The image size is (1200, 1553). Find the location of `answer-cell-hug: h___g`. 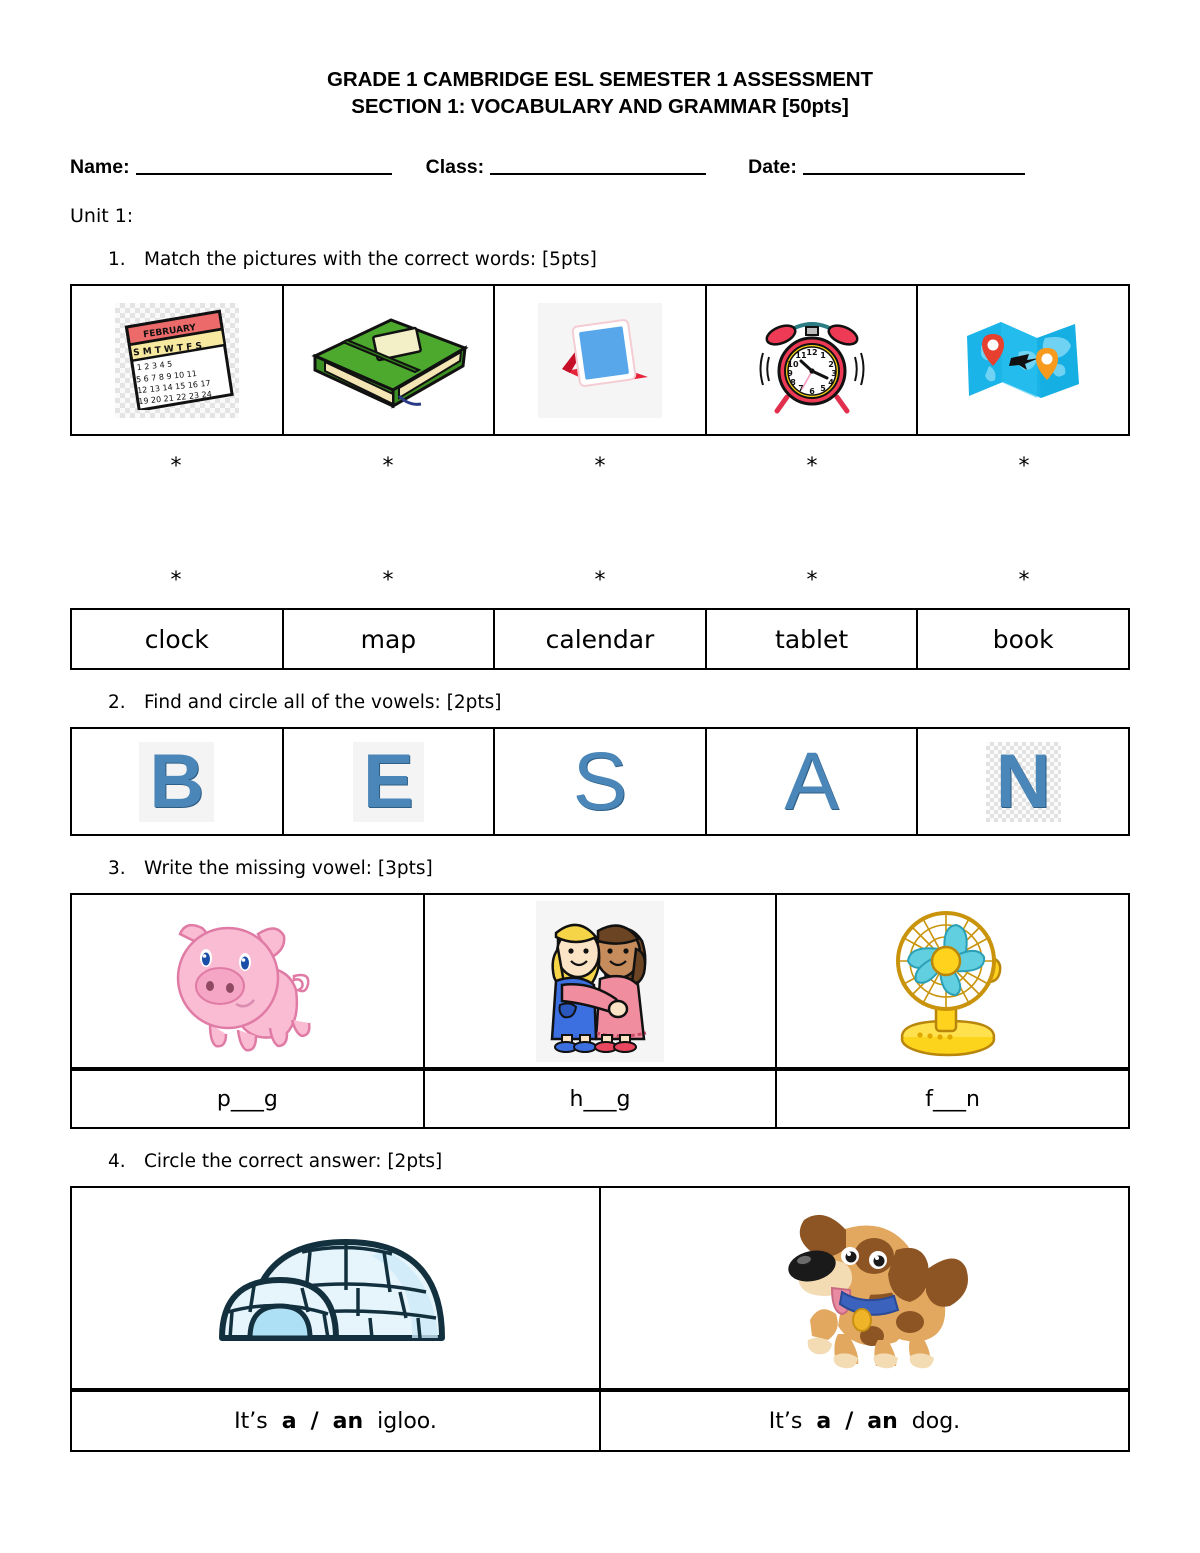

answer-cell-hug: h___g is located at coordinates (600, 1099).